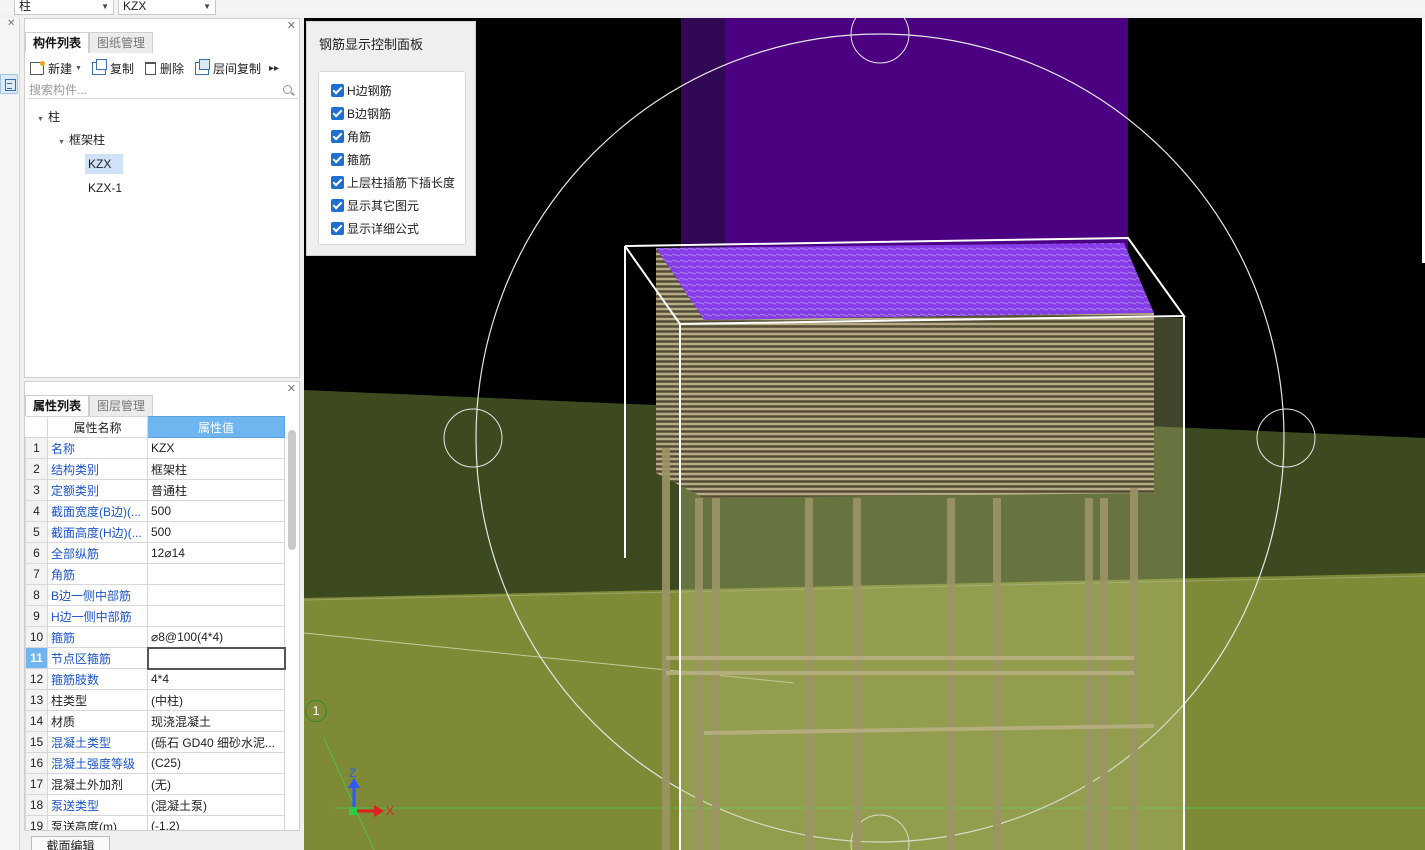 This screenshot has height=850, width=1425. Describe the element at coordinates (287, 89) in the screenshot. I see `search-icon` at that location.